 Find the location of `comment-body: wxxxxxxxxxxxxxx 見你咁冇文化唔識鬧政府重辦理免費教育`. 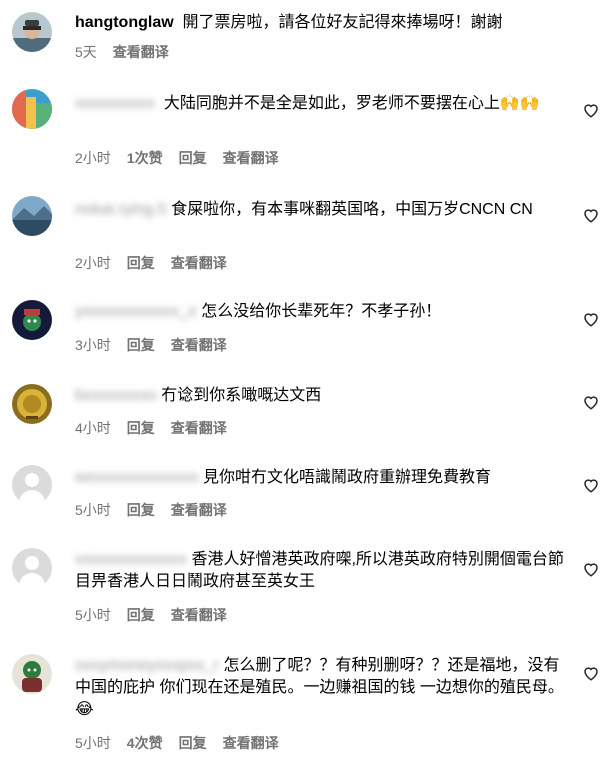

comment-body: wxxxxxxxxxxxxxx 見你咁冇文化唔識鬧政府重辦理免費教育 is located at coordinates (320, 478).